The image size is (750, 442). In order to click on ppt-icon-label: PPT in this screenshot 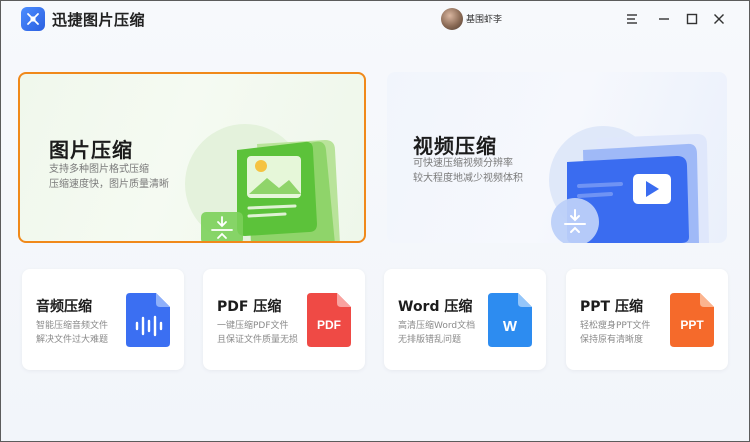, I will do `click(692, 325)`.